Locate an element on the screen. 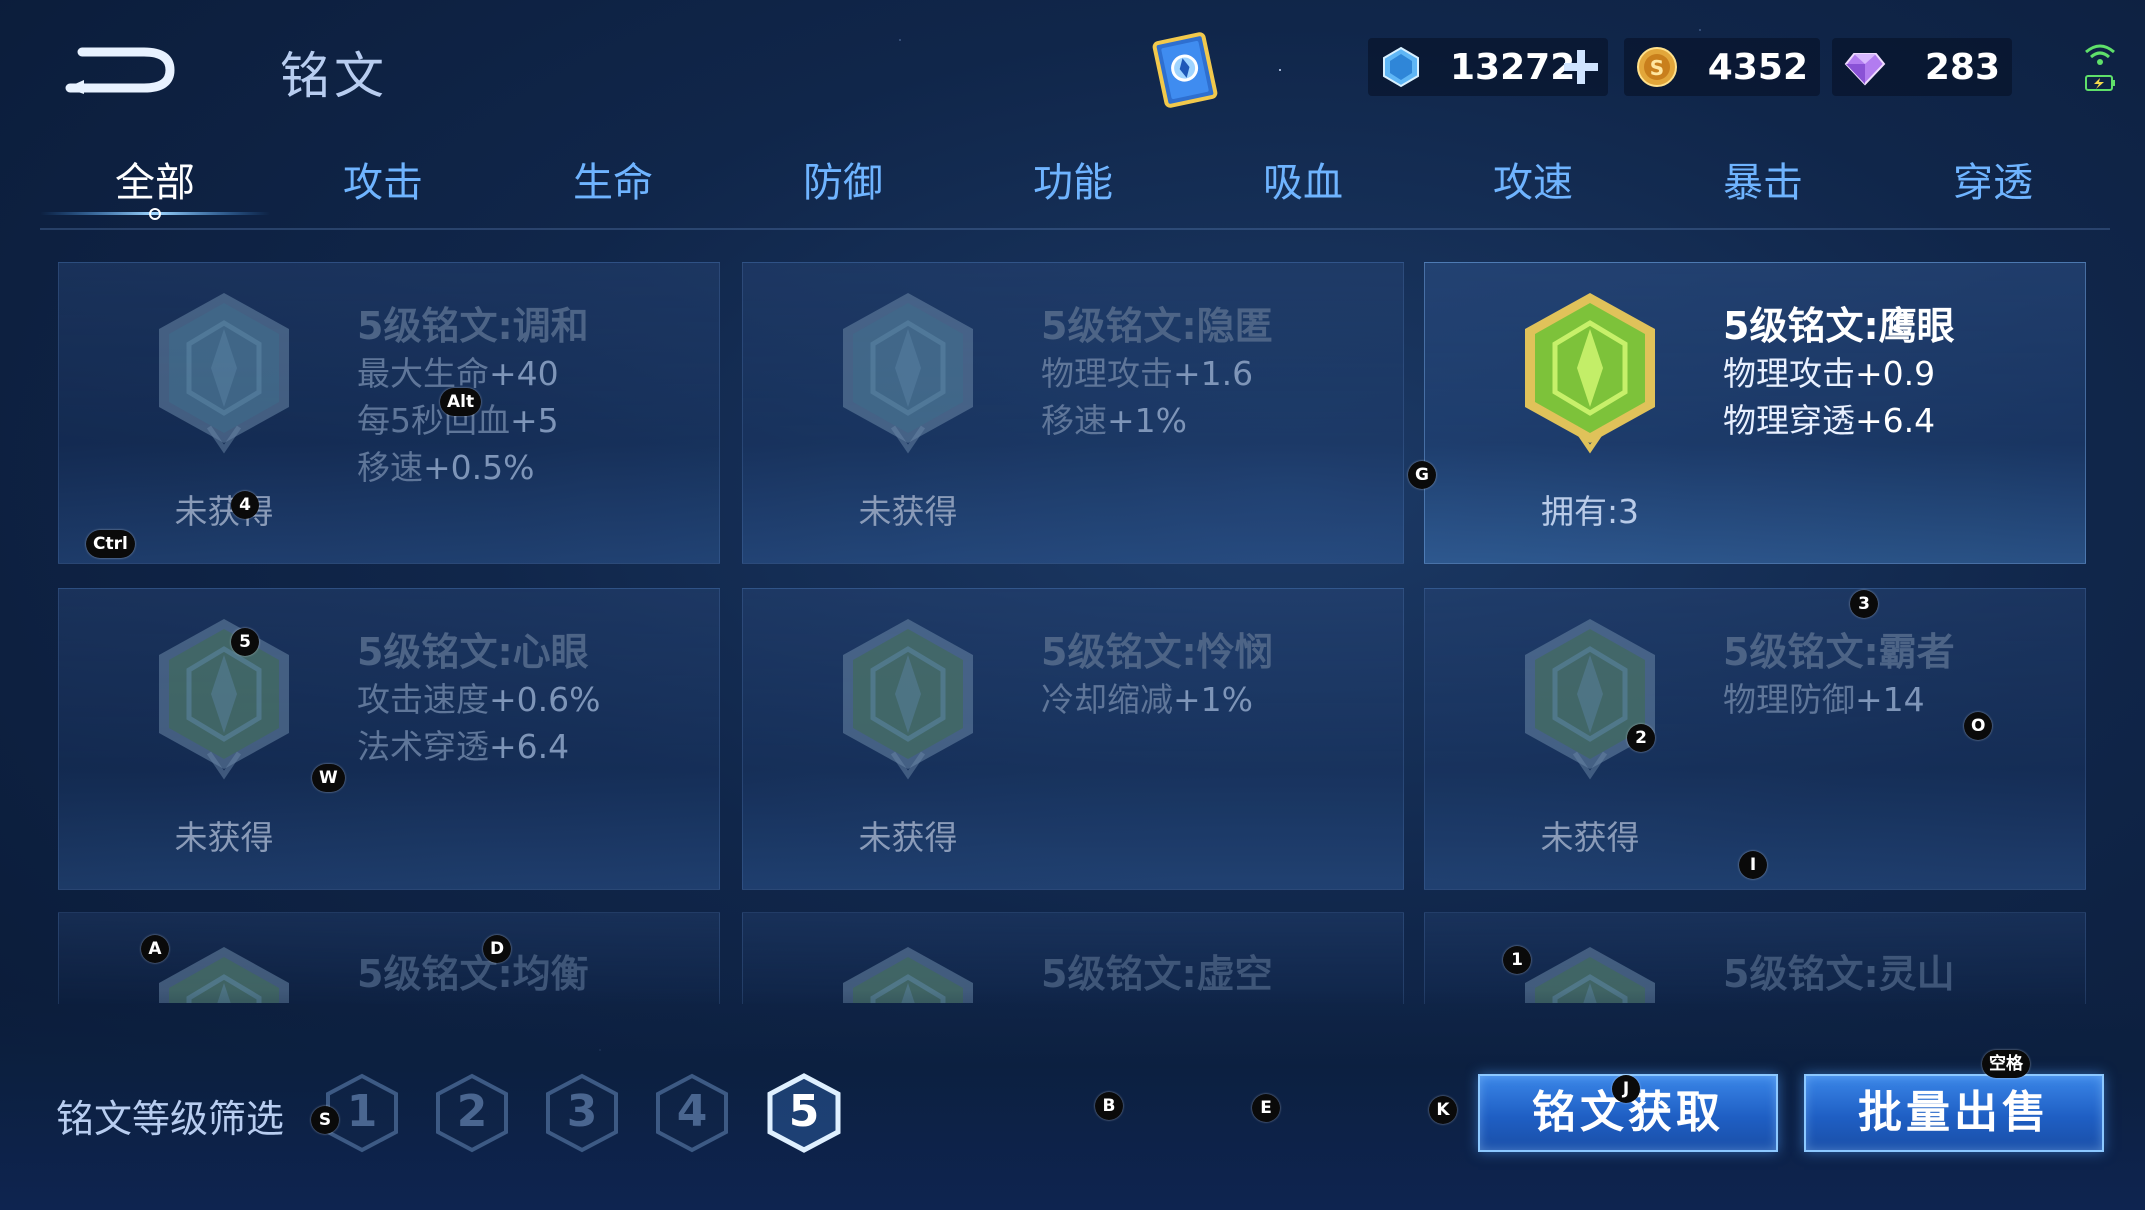 This screenshot has height=1210, width=2145. gold-coin-icon: S is located at coordinates (1657, 67).